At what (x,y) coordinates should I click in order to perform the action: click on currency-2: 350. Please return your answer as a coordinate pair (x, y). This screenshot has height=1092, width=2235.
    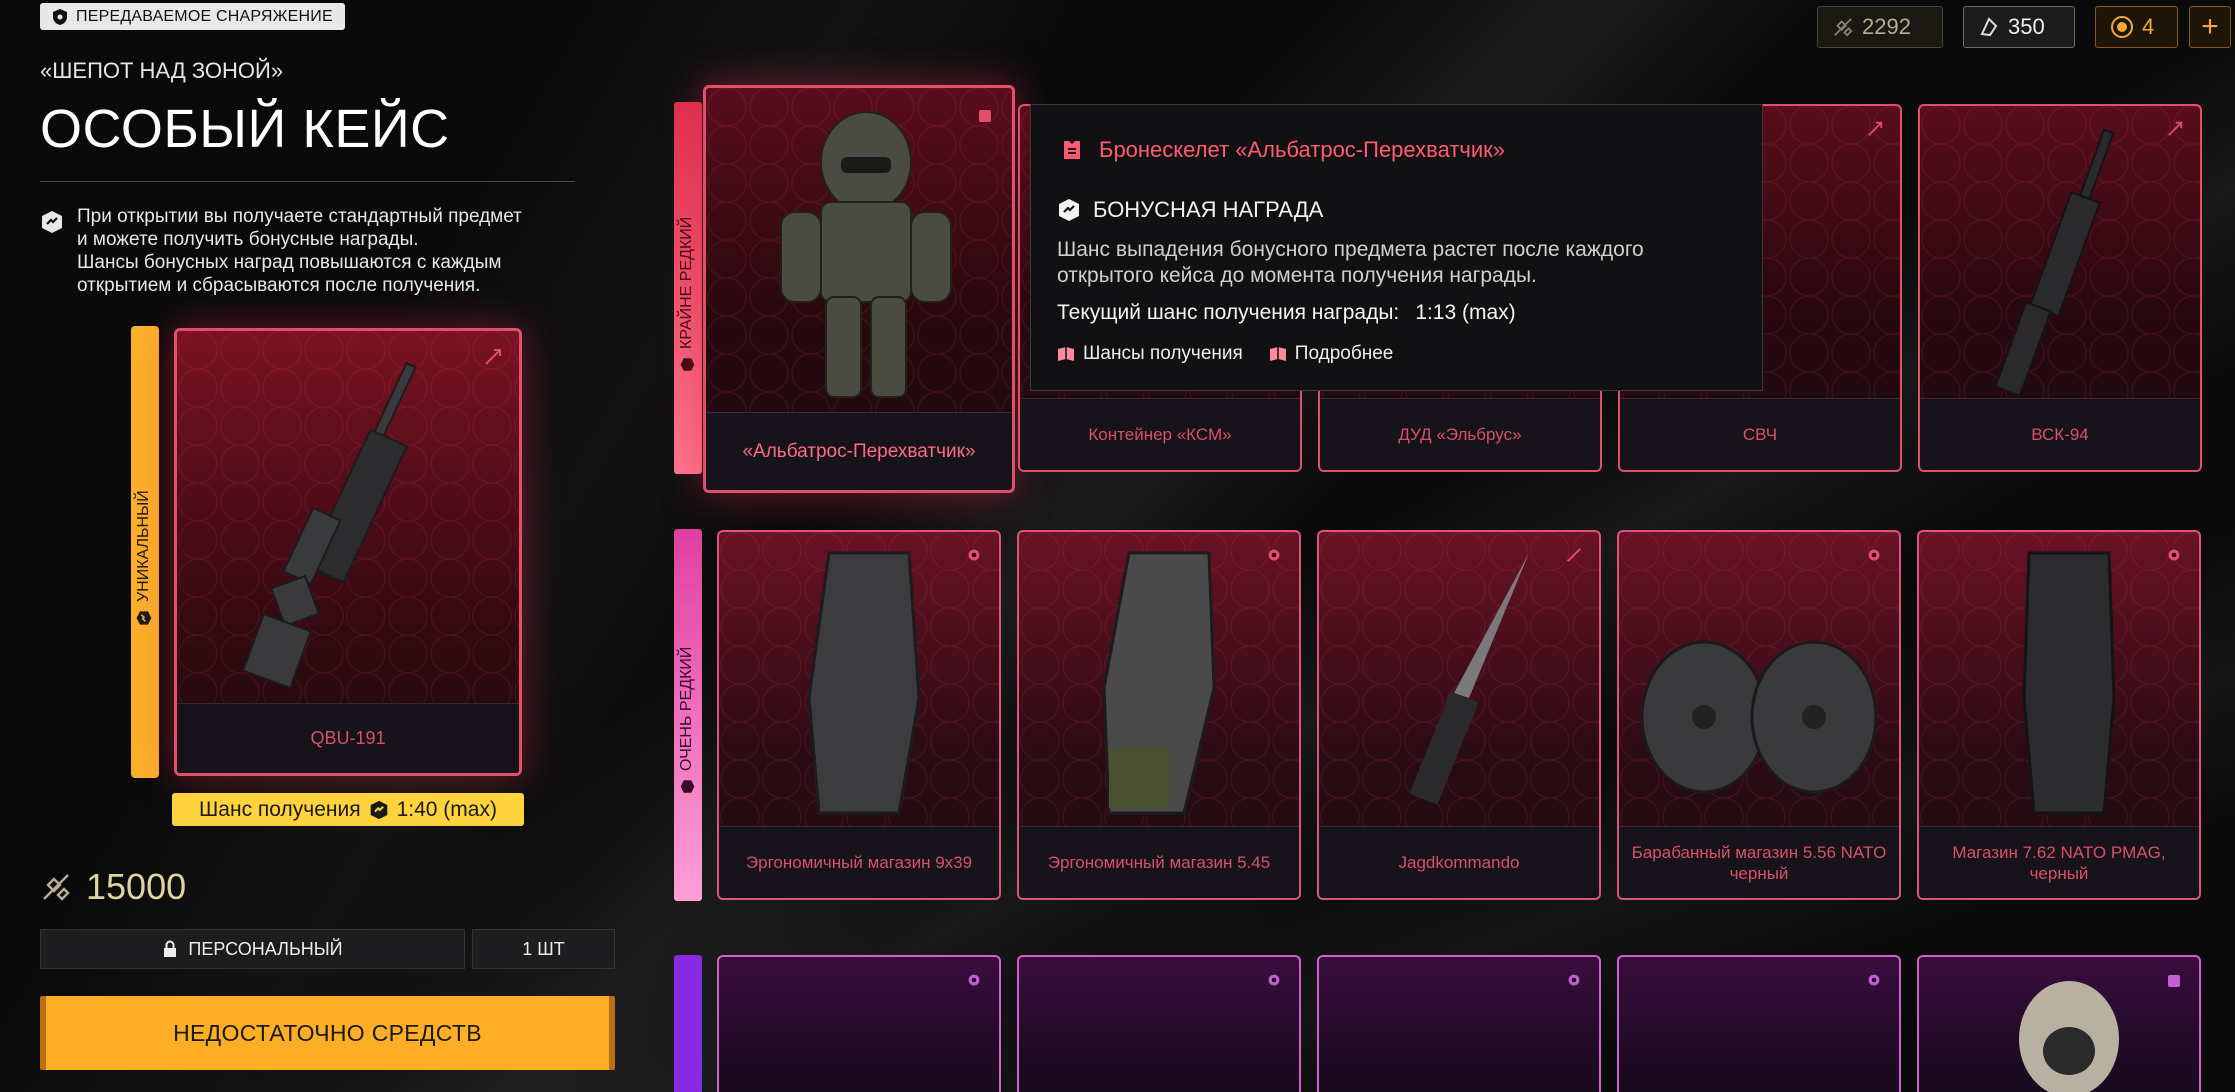
    Looking at the image, I should click on (2019, 27).